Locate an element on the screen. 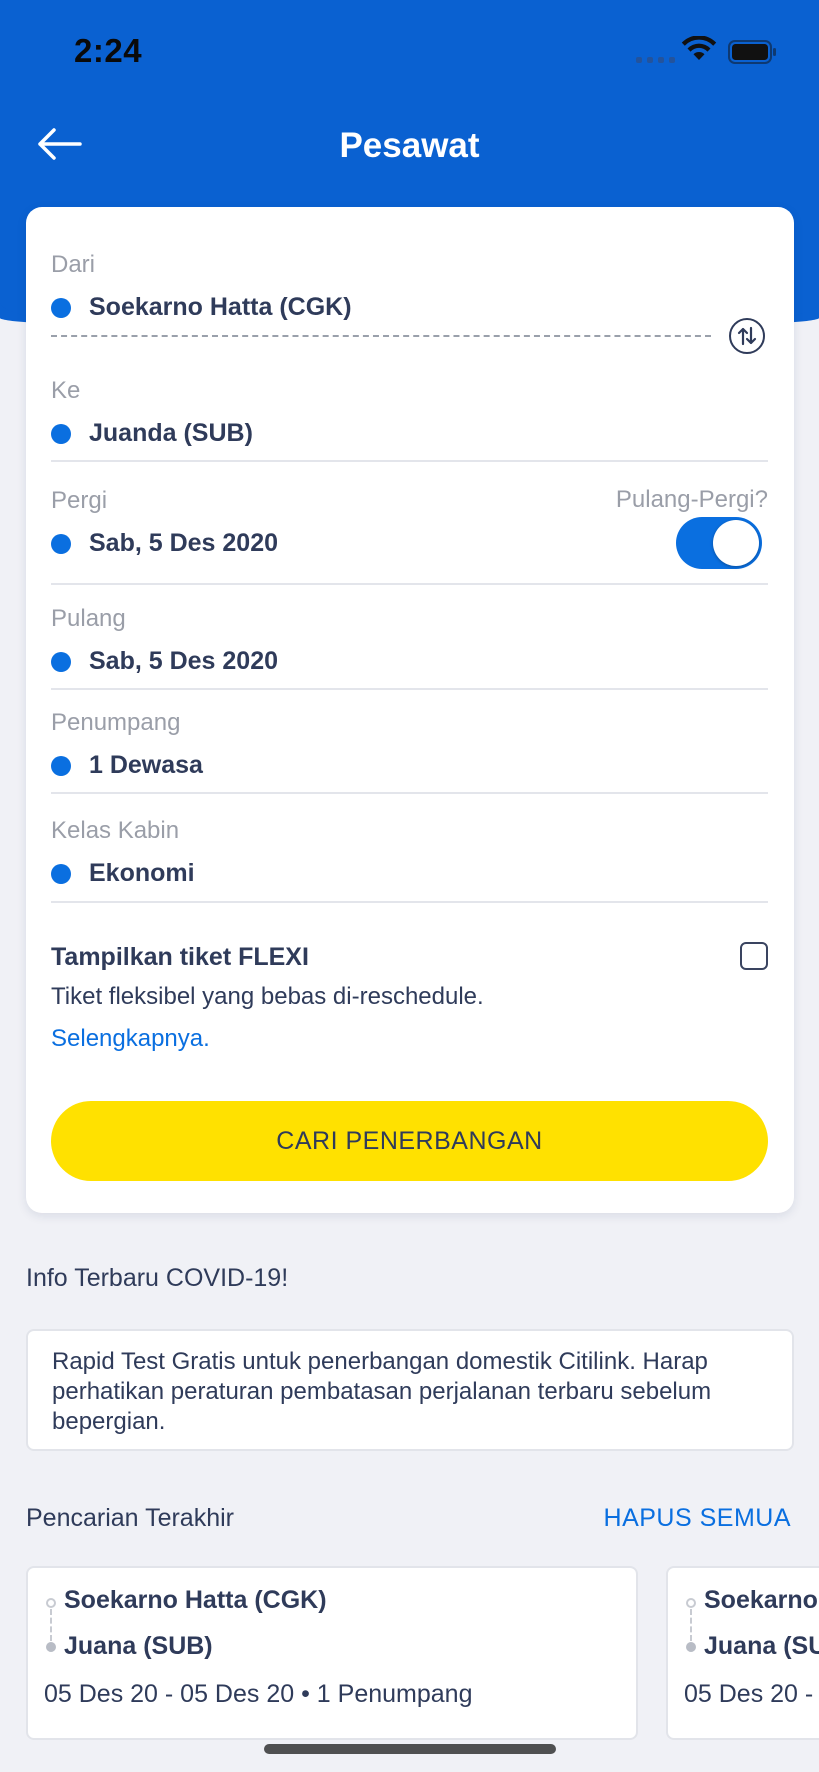  swap-vertical-icon is located at coordinates (747, 336).